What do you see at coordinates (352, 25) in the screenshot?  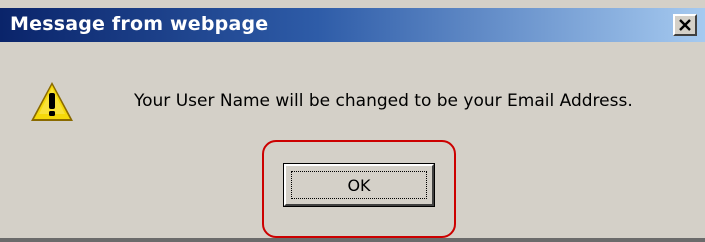 I see `title-bar: Message from webpage` at bounding box center [352, 25].